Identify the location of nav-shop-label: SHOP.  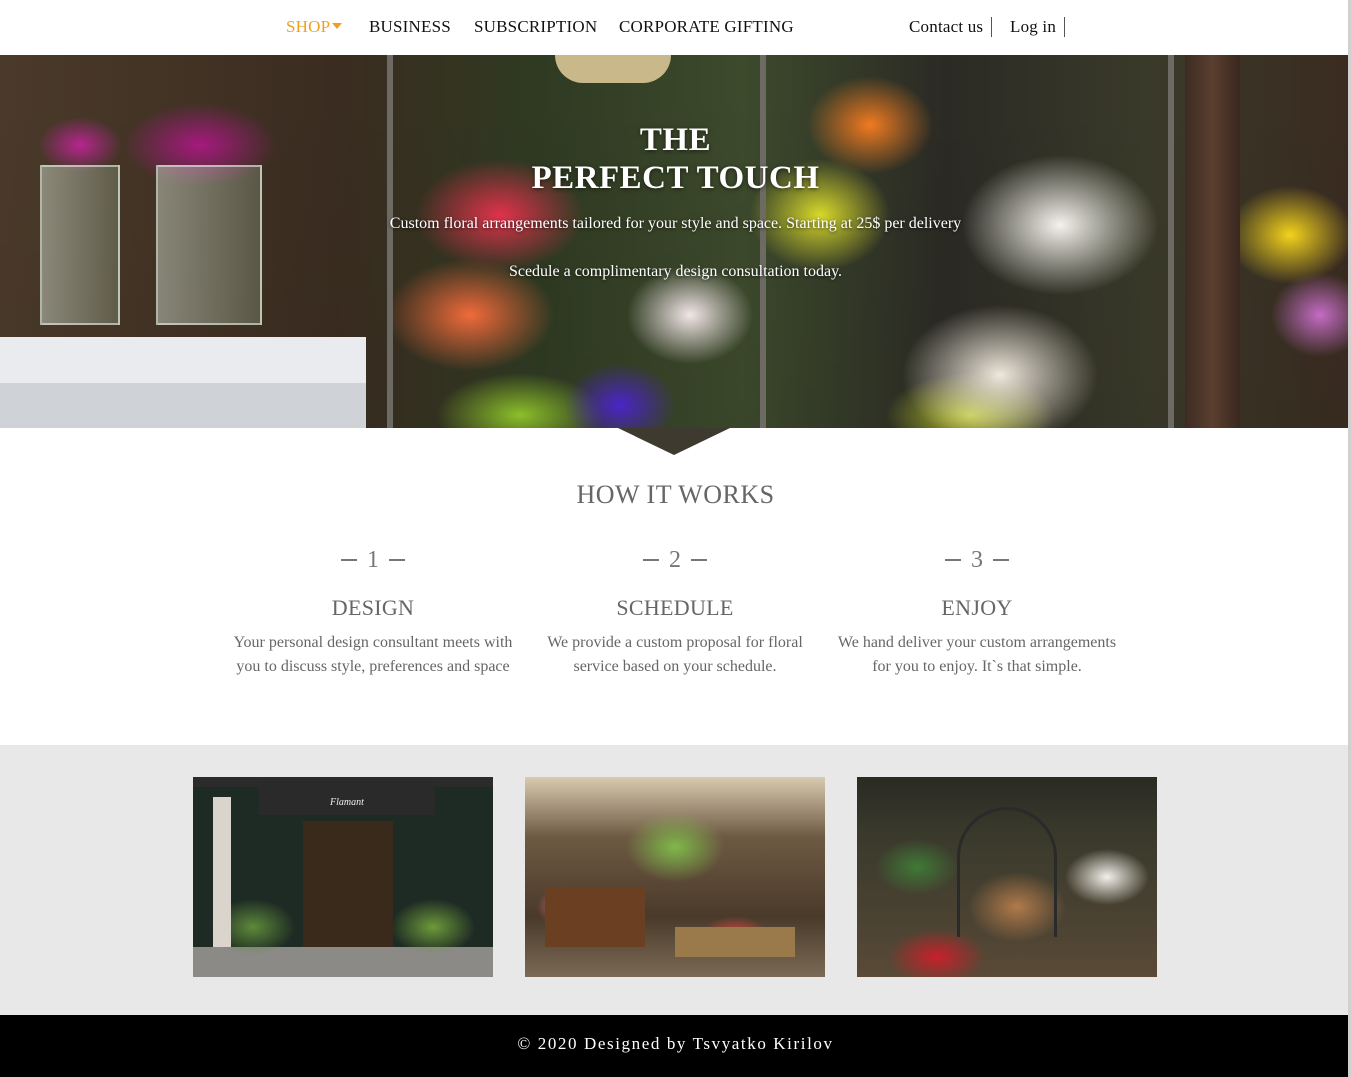
(308, 26).